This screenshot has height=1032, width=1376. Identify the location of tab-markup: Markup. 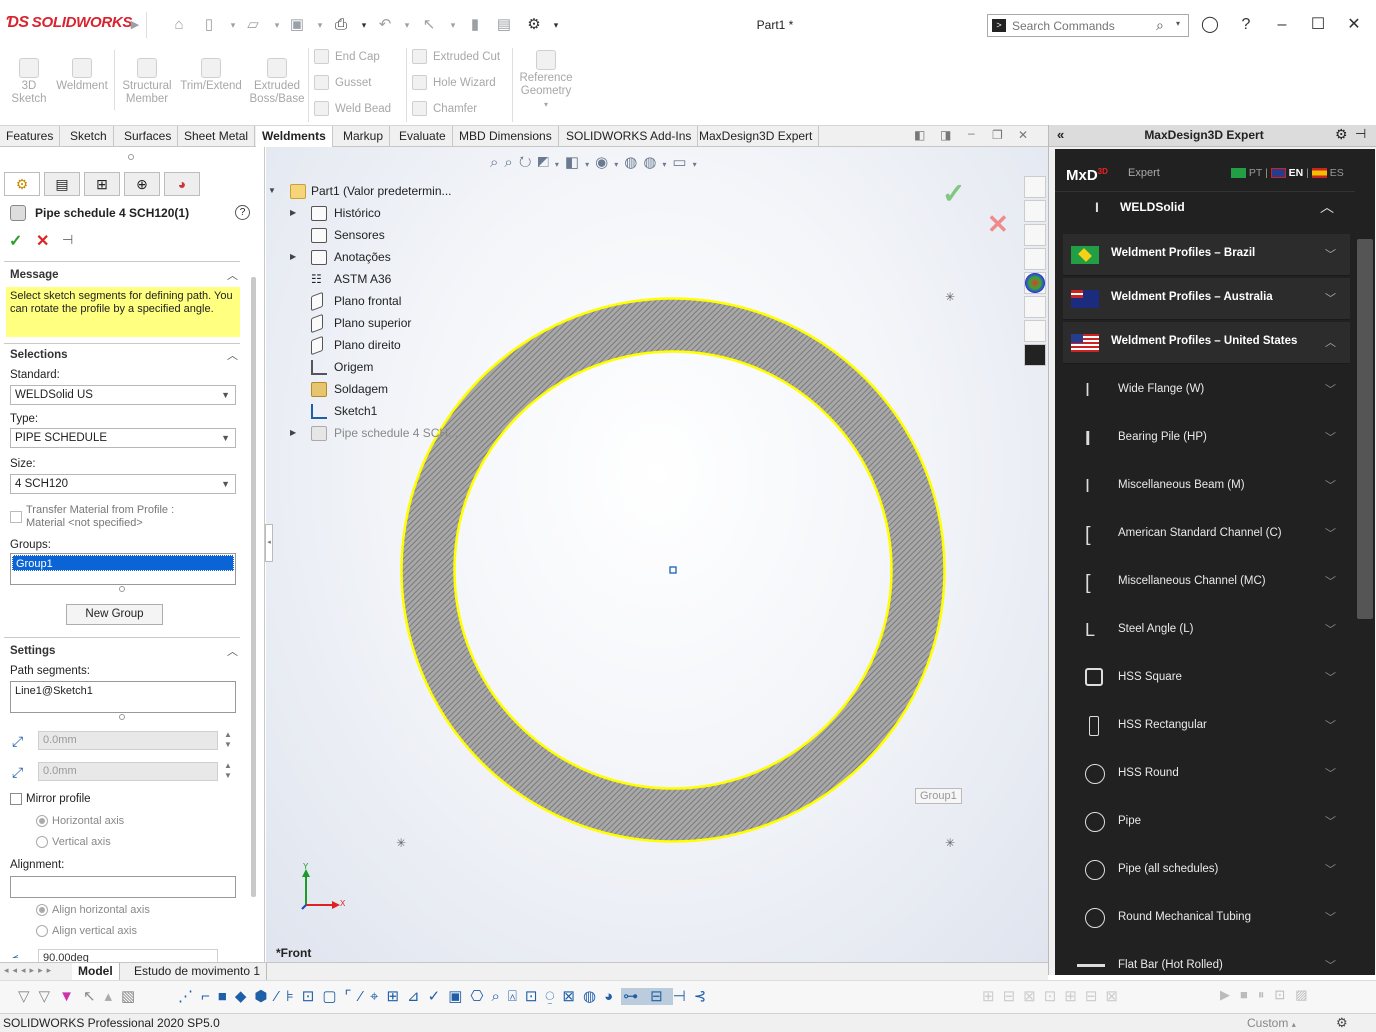
(364, 136).